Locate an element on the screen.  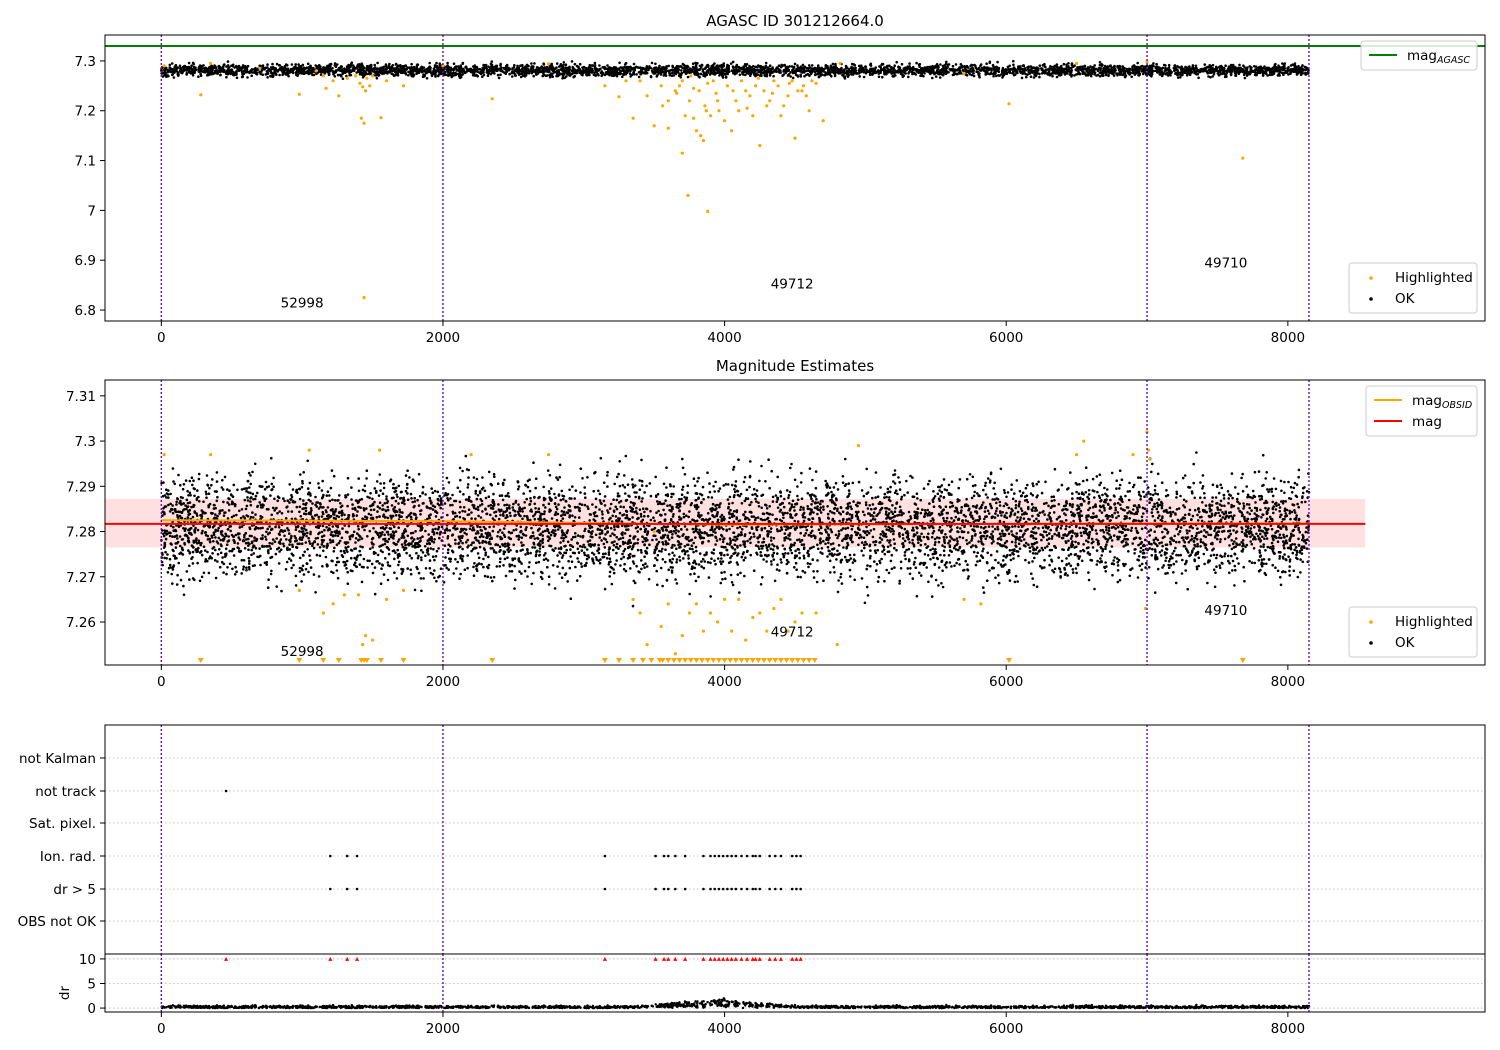
legend-top-right: magAGASC is located at coordinates (1419, 55).